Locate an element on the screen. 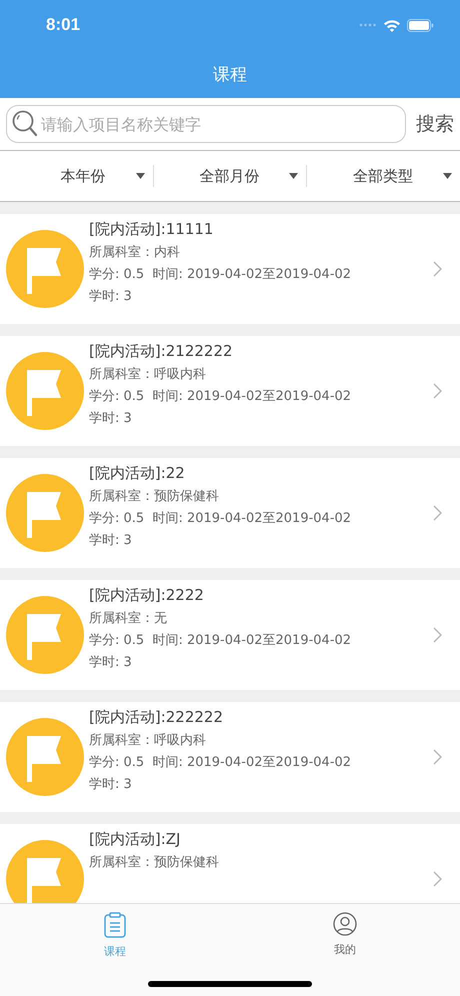 The height and width of the screenshot is (996, 460). status-time: 8:01 is located at coordinates (63, 25).